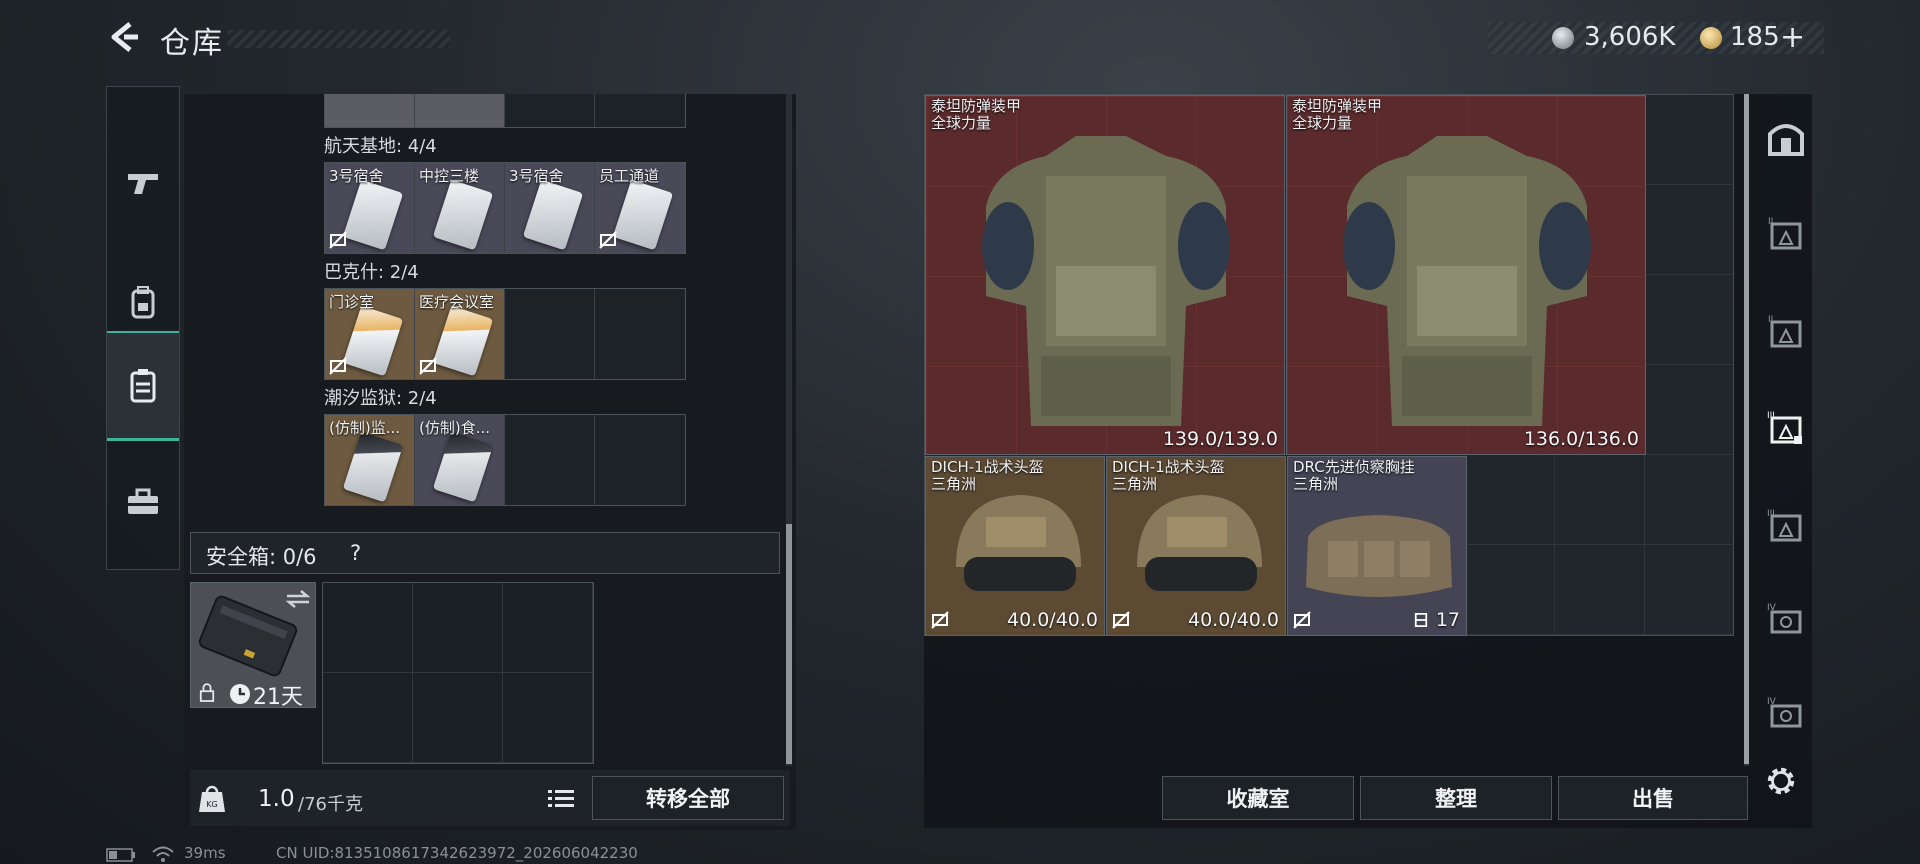 This screenshot has width=1920, height=864. Describe the element at coordinates (298, 599) in the screenshot. I see `swap-icon` at that location.